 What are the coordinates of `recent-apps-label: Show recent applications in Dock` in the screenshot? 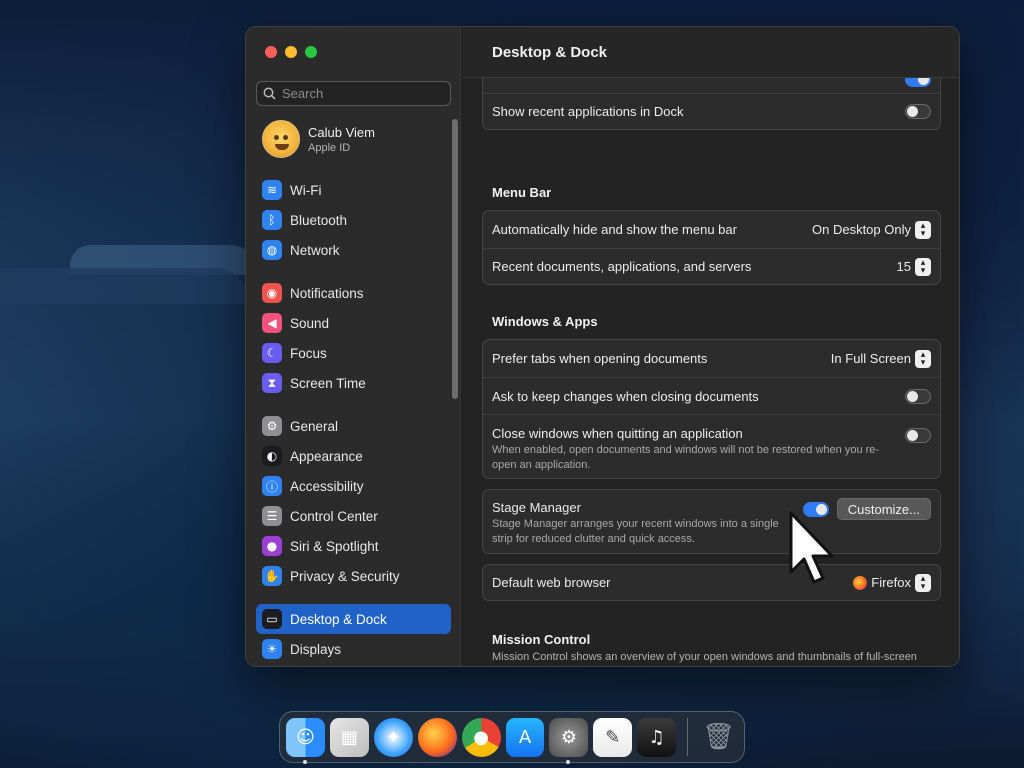 It's located at (588, 111).